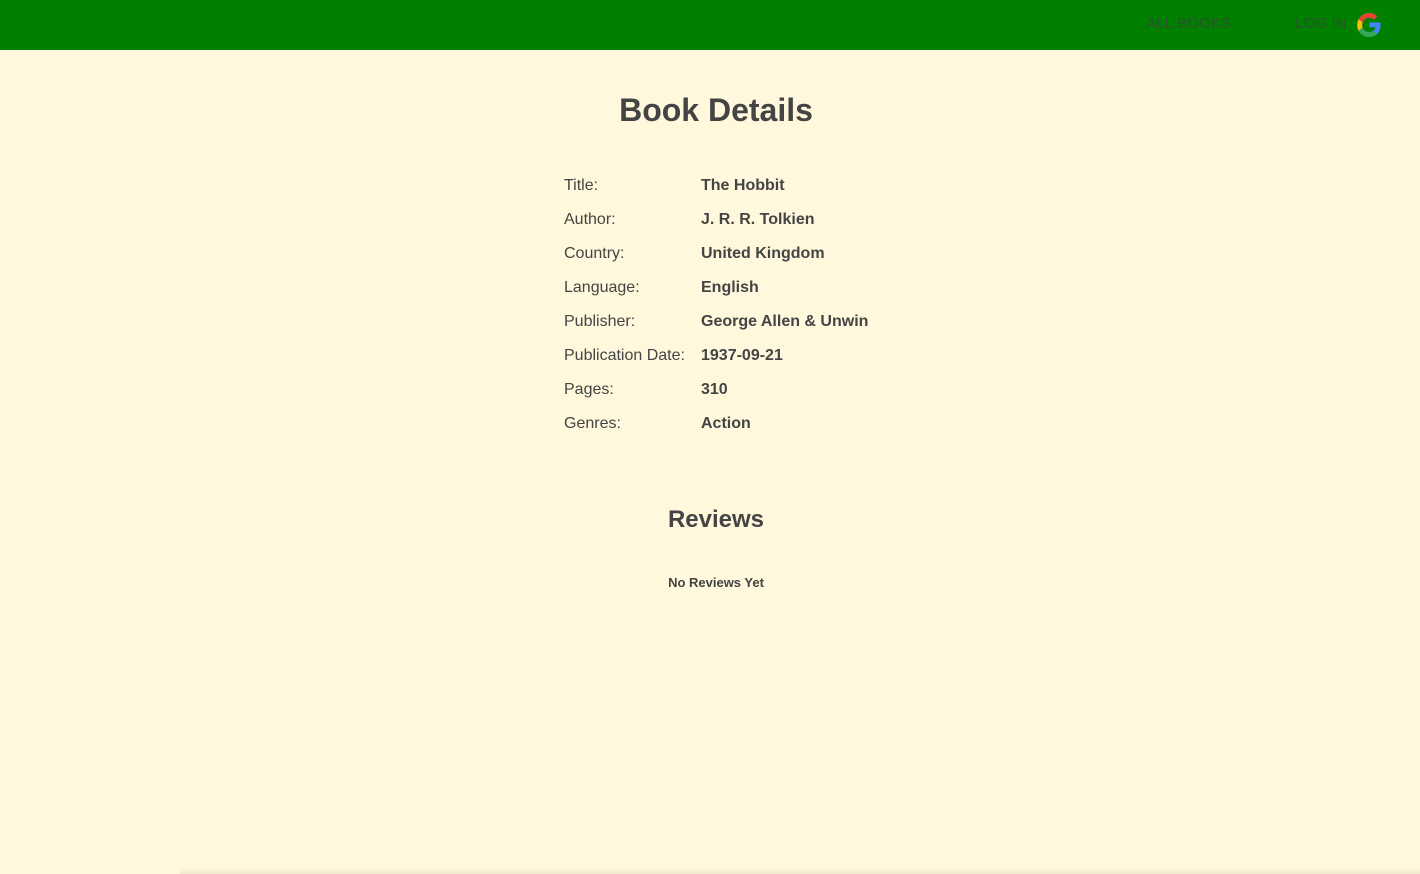  Describe the element at coordinates (742, 355) in the screenshot. I see `detail-value: 1937-09-21` at that location.